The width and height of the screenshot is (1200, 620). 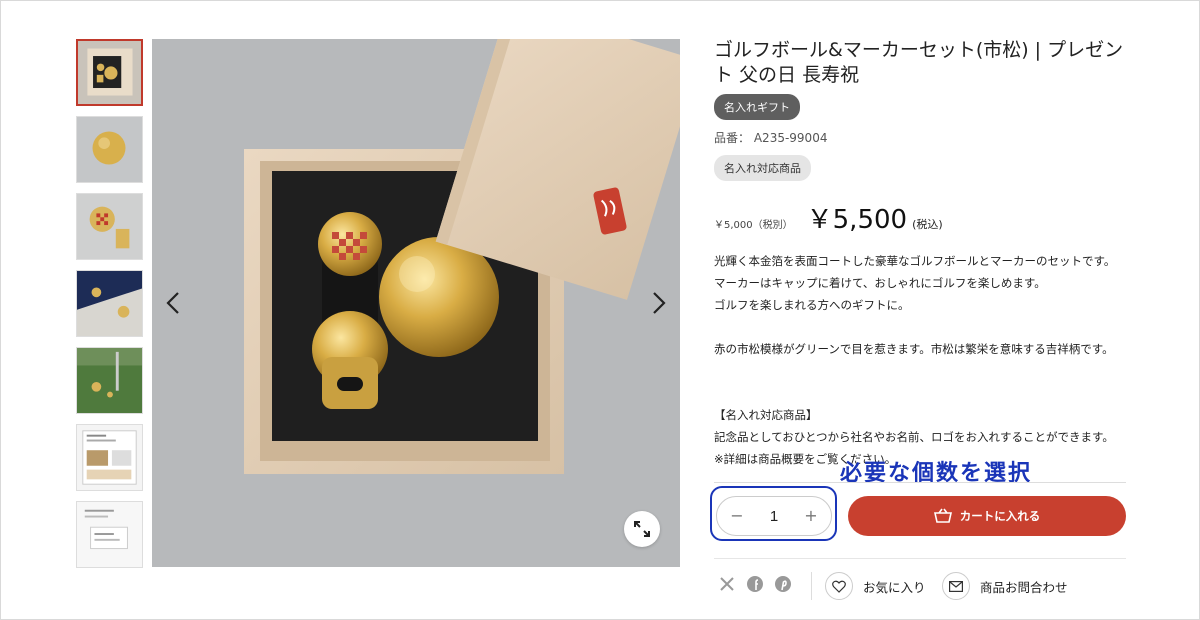 I want to click on price-excluding-tax: ￥5,000（税別）, so click(x=753, y=225).